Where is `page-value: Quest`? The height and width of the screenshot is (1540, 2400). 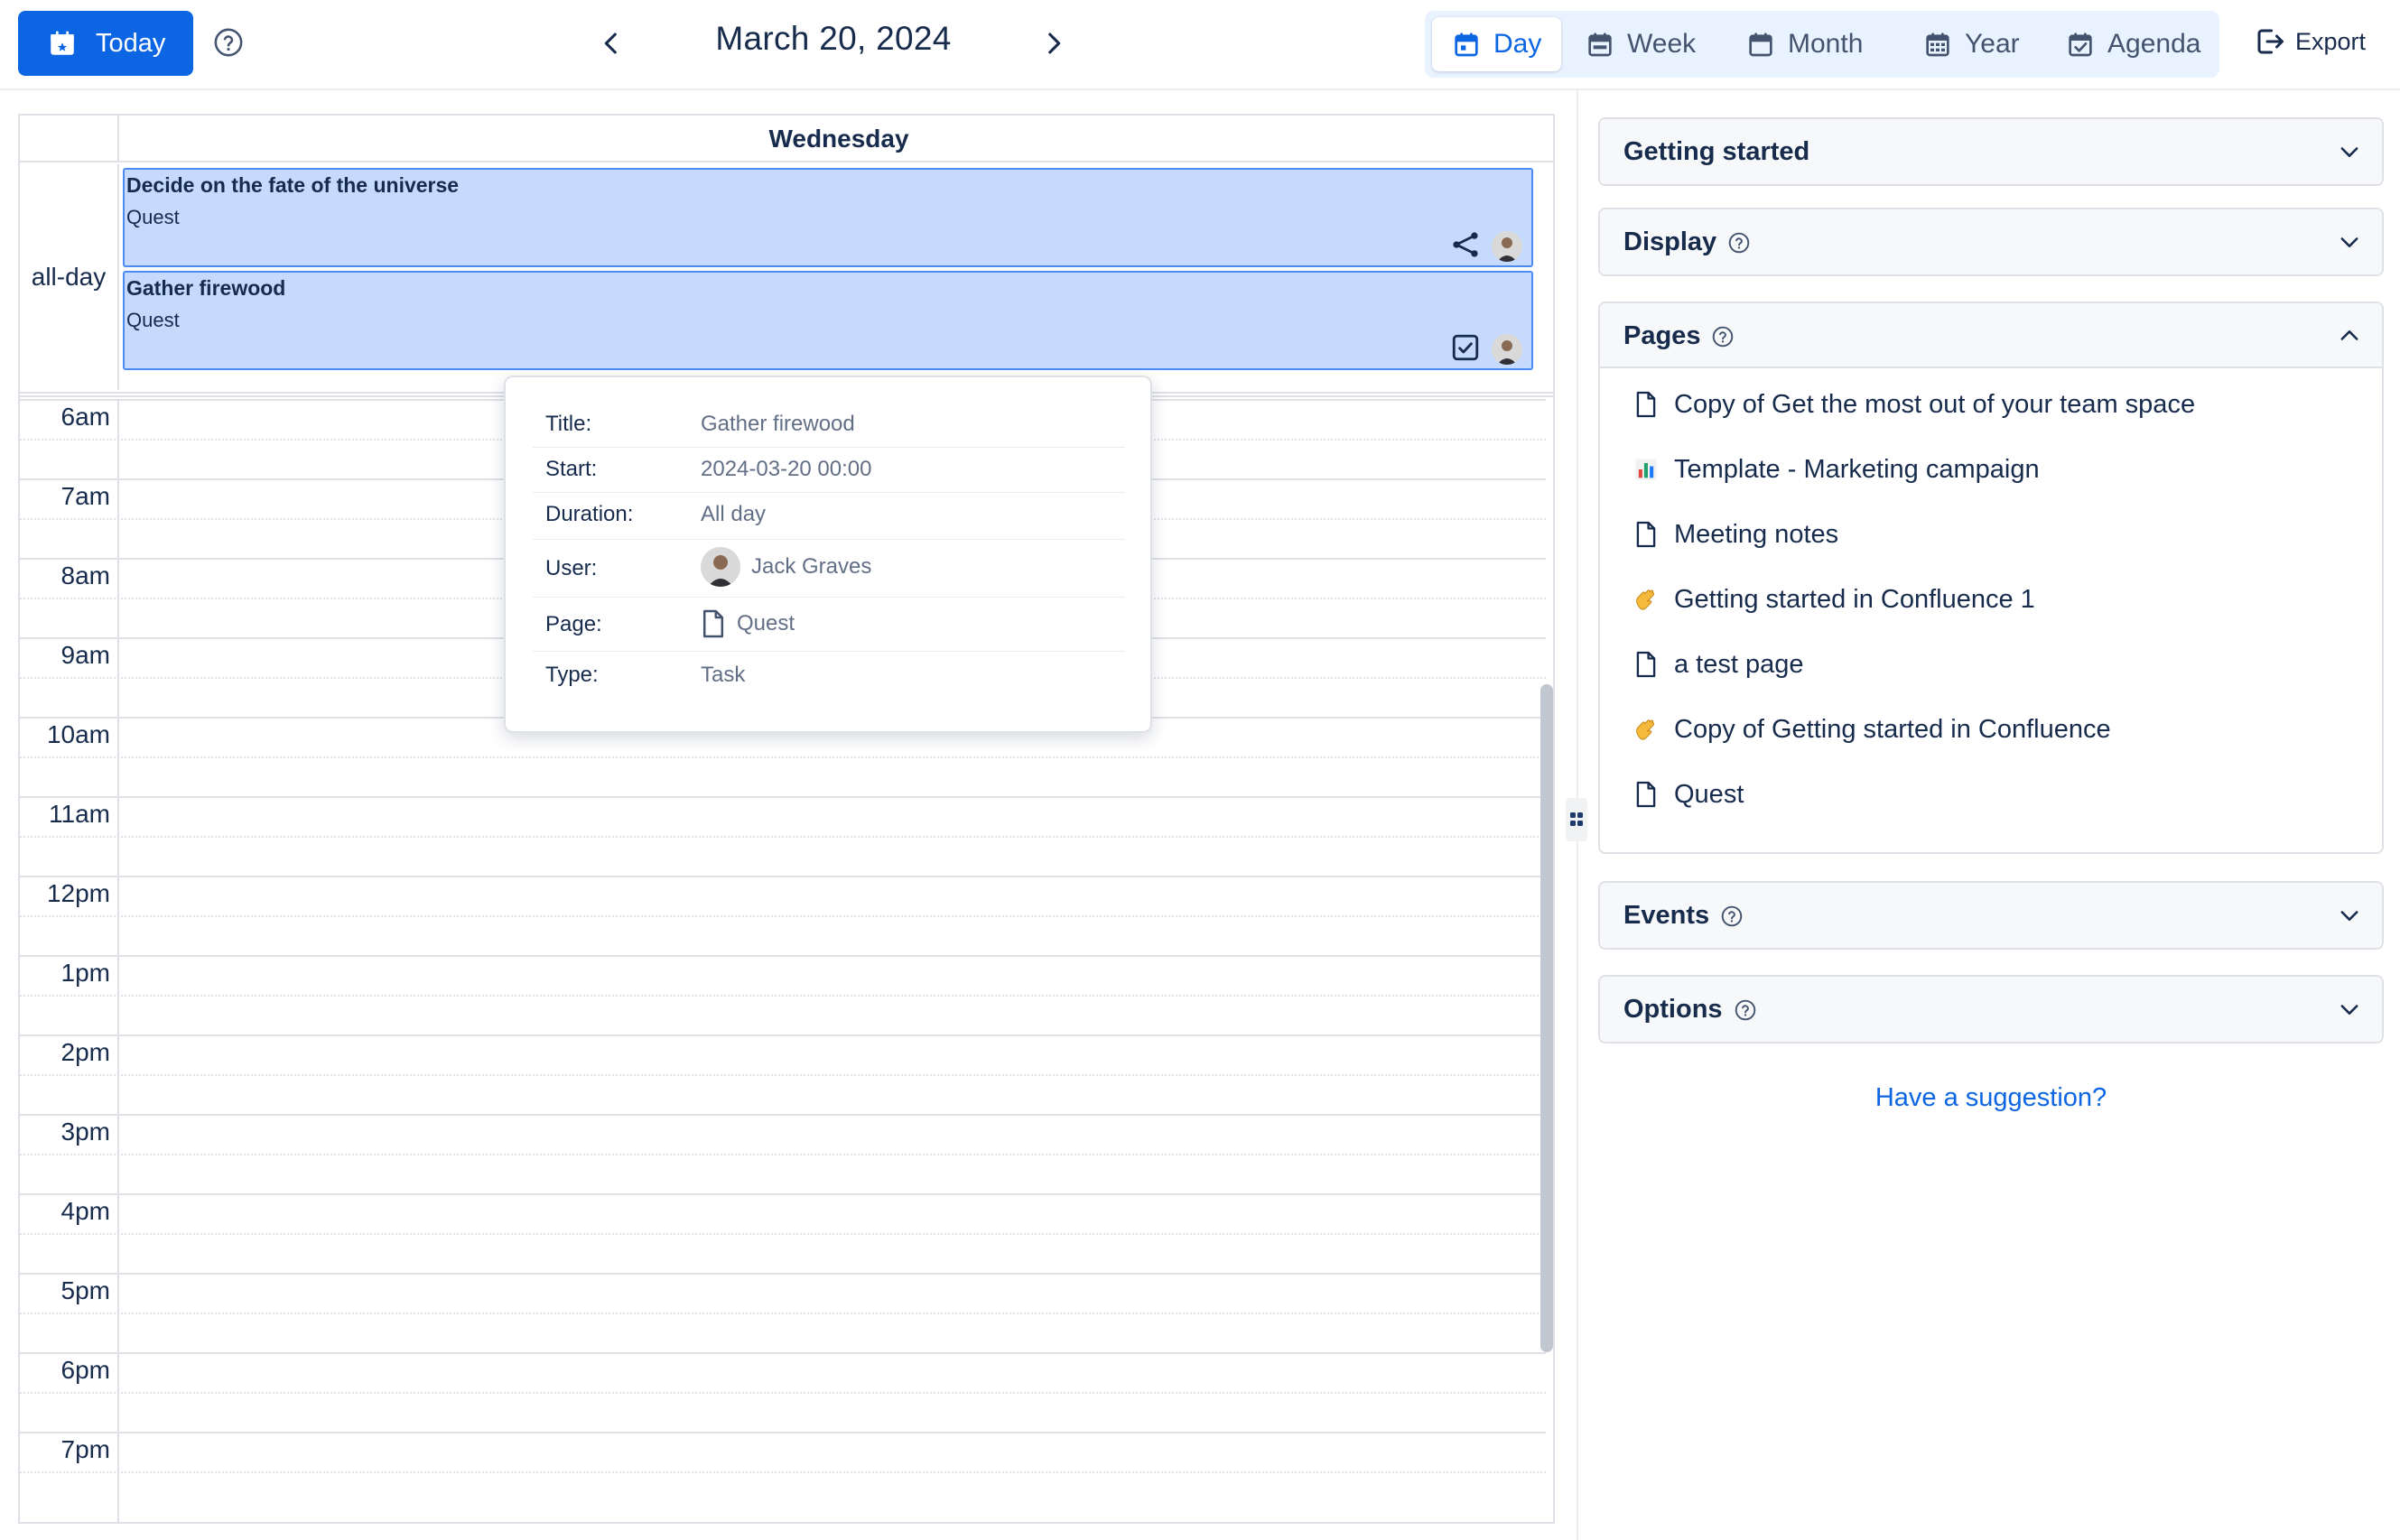 page-value: Quest is located at coordinates (748, 623).